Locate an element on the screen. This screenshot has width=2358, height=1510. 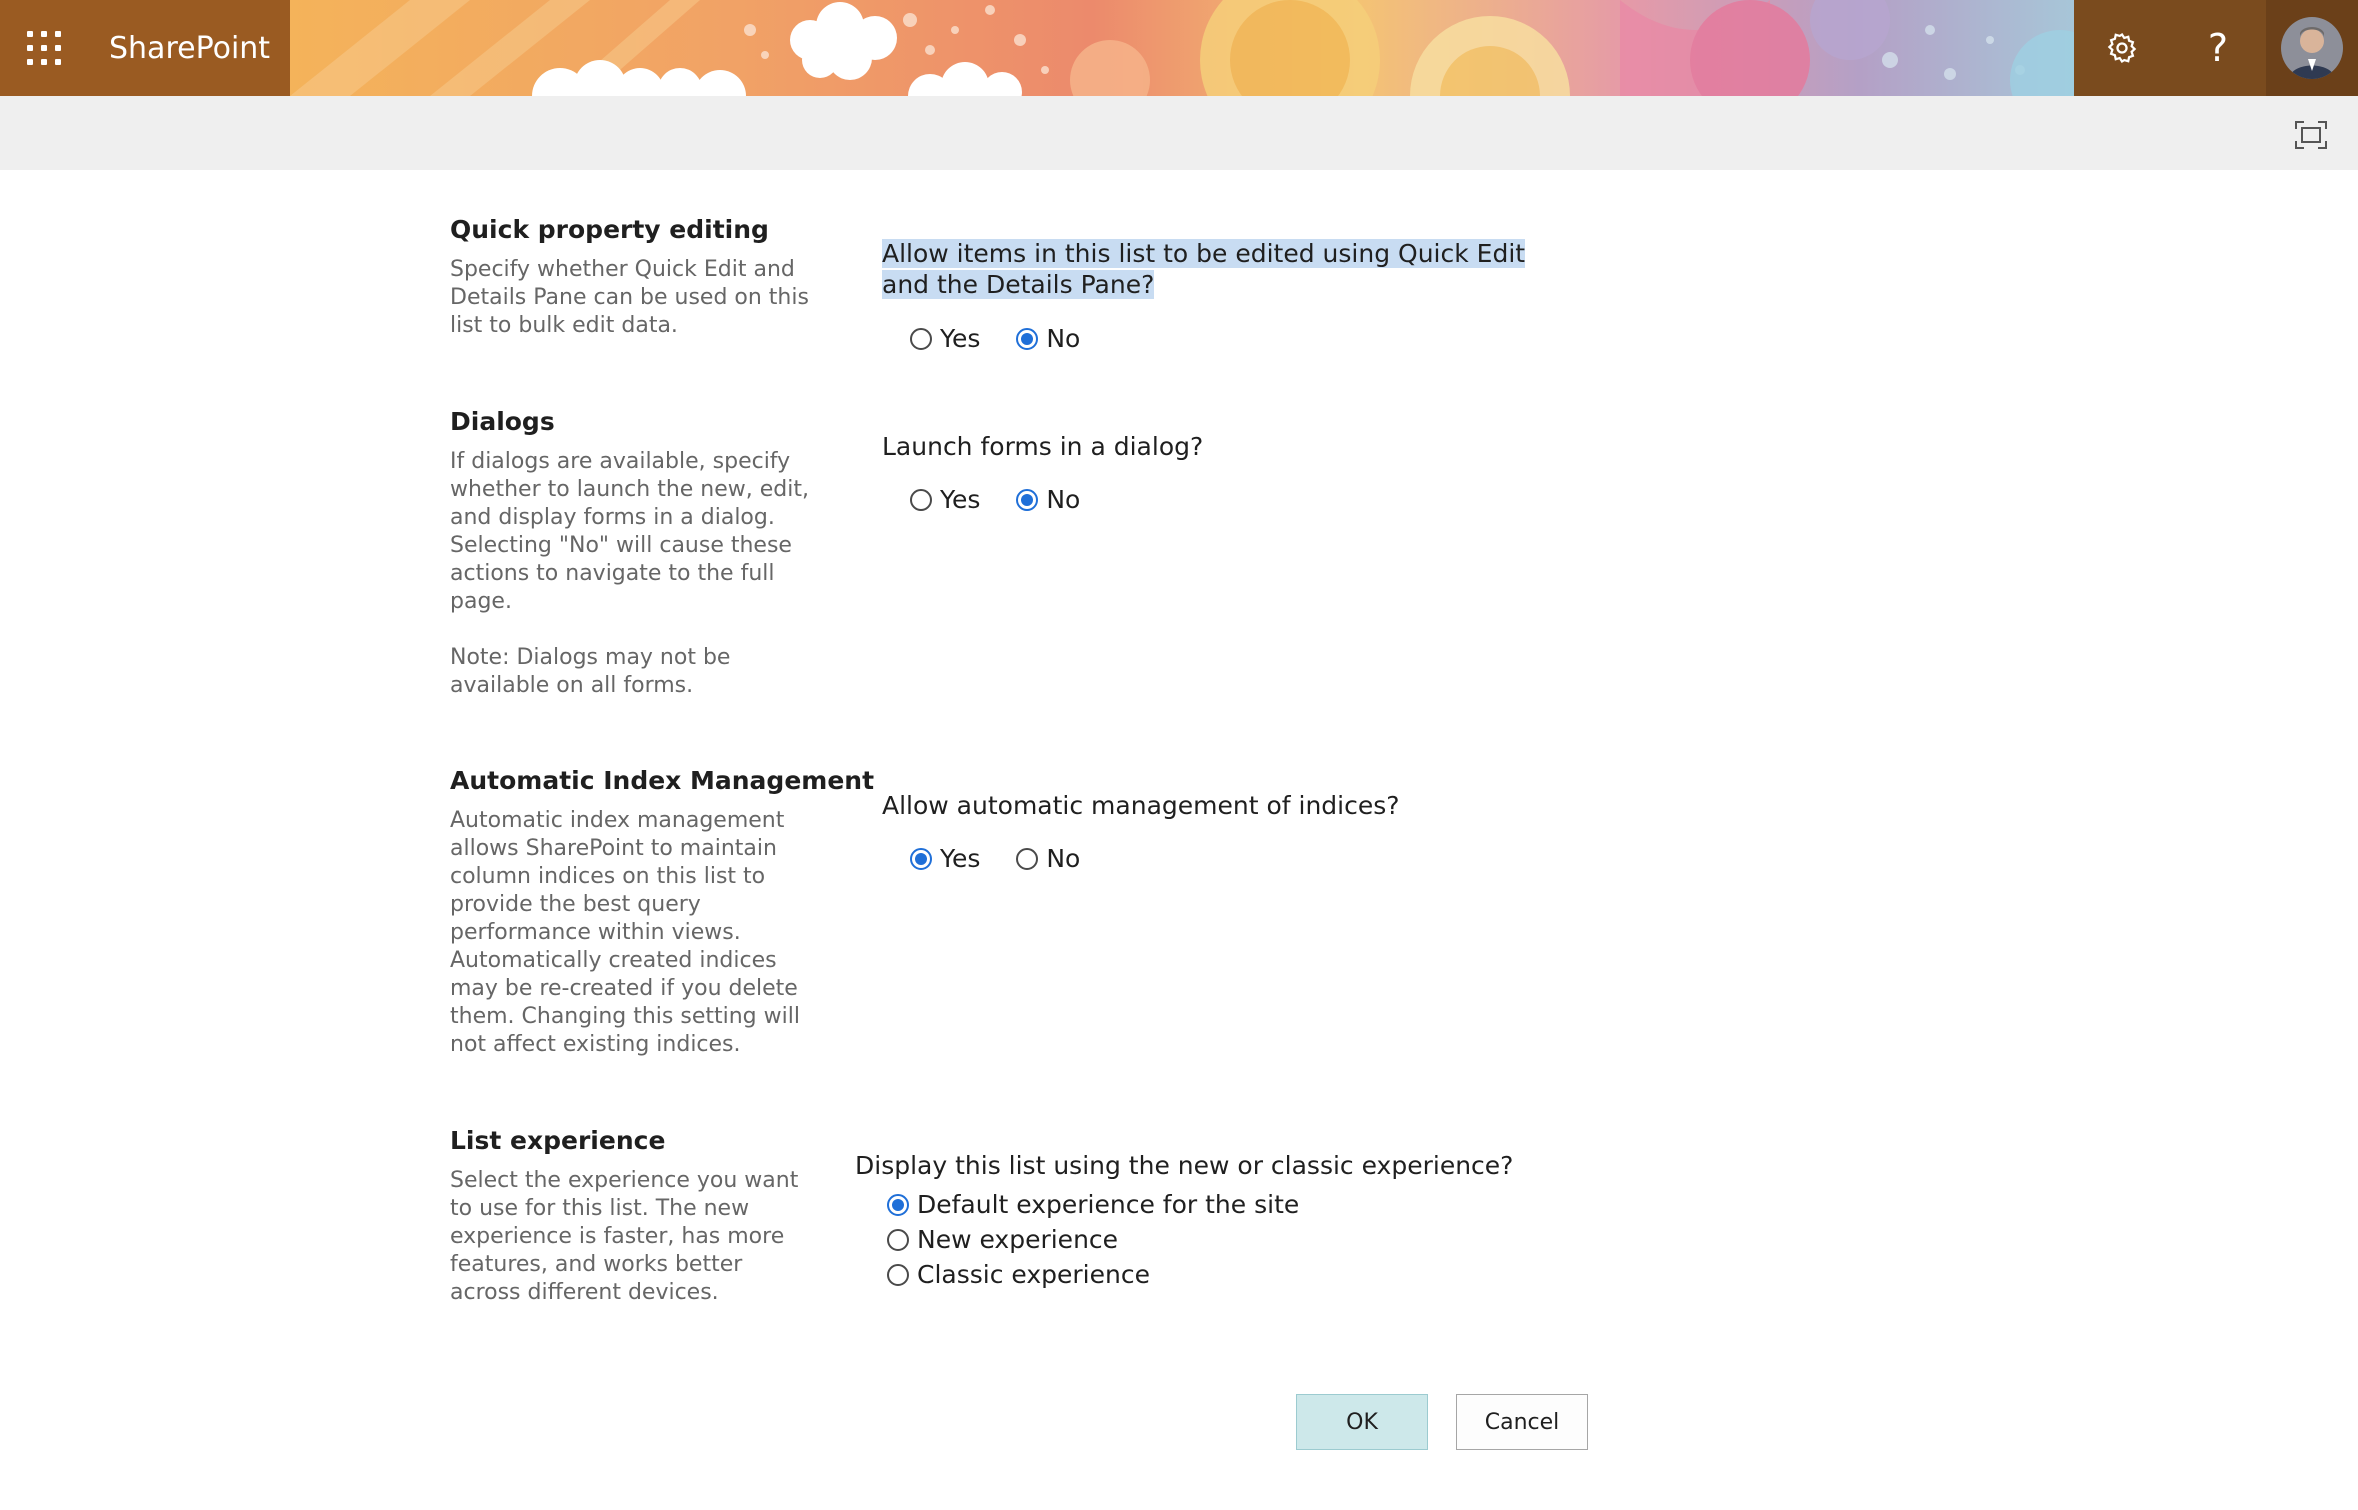
dialogs-no-radio: No is located at coordinates (1048, 499).